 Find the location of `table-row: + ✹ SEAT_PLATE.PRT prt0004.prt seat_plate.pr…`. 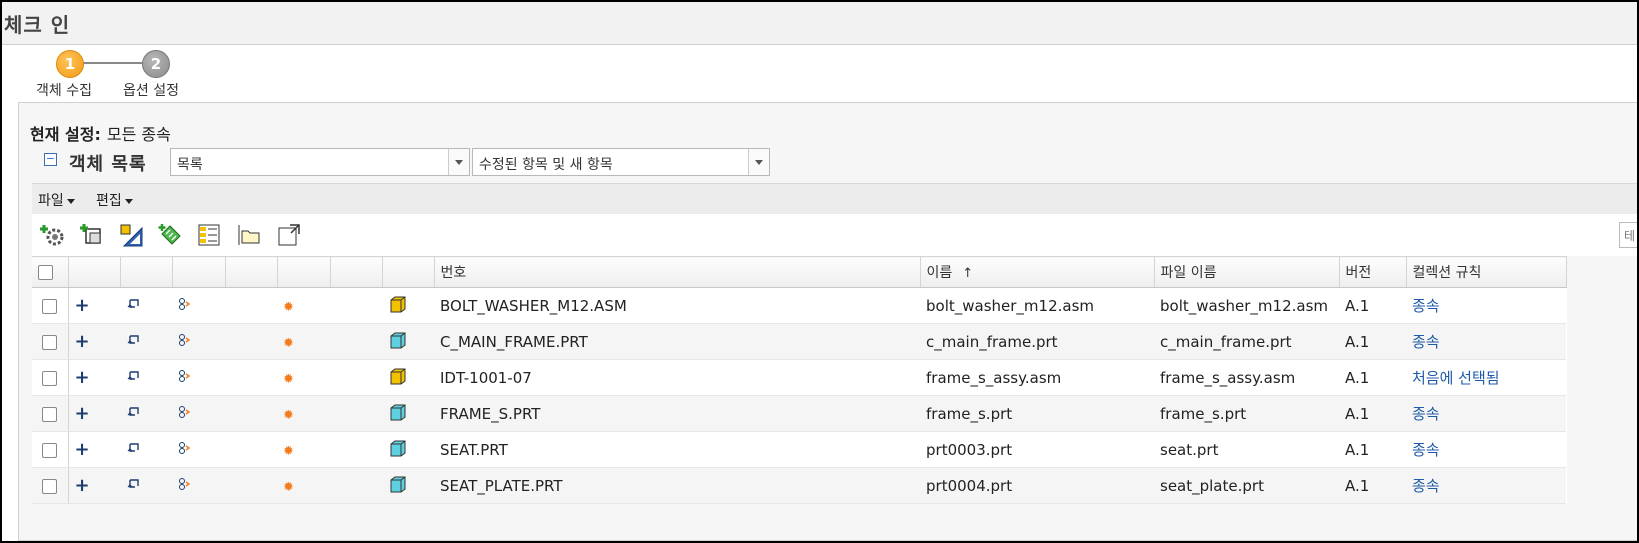

table-row: + ✹ SEAT_PLATE.PRT prt0004.prt seat_plate.pr… is located at coordinates (799, 485).